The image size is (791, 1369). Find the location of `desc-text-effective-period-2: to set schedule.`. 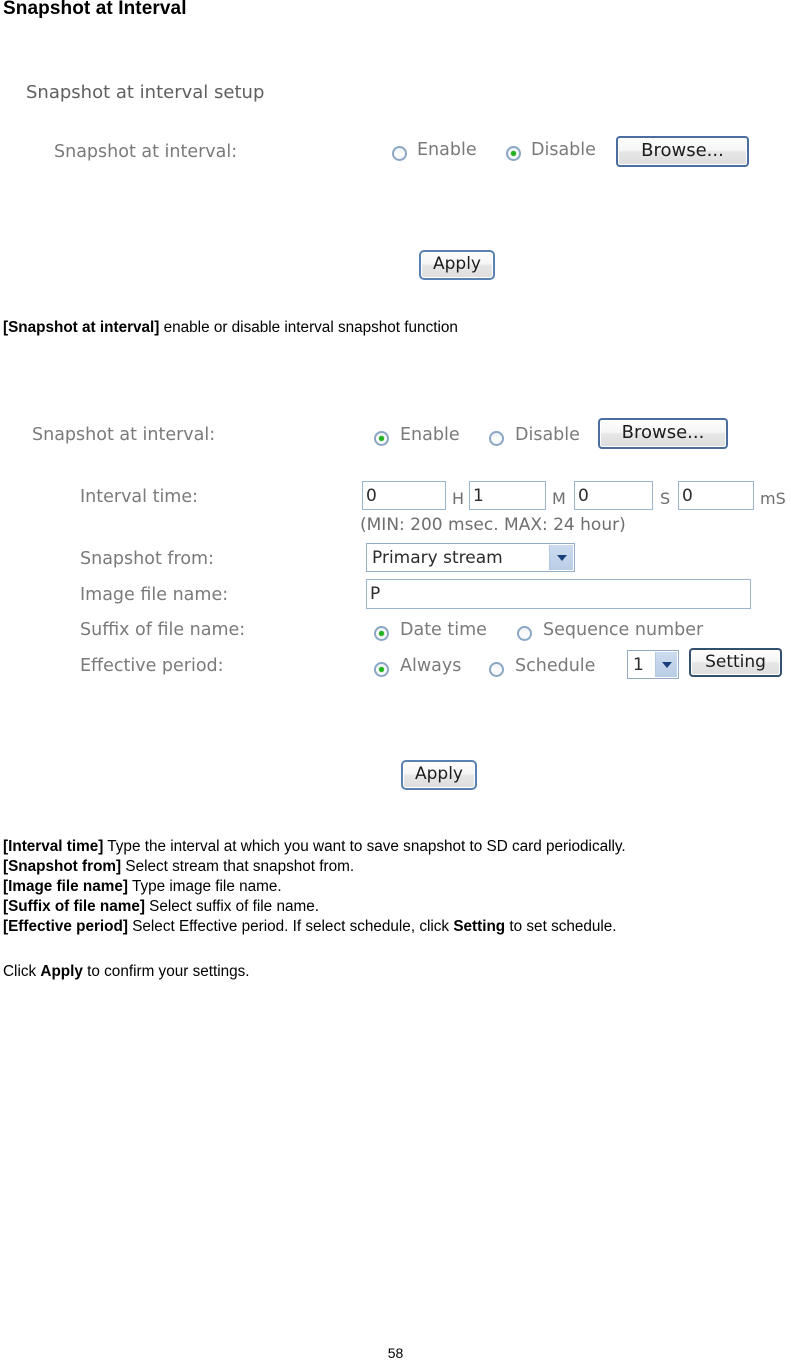

desc-text-effective-period-2: to set schedule. is located at coordinates (561, 926).